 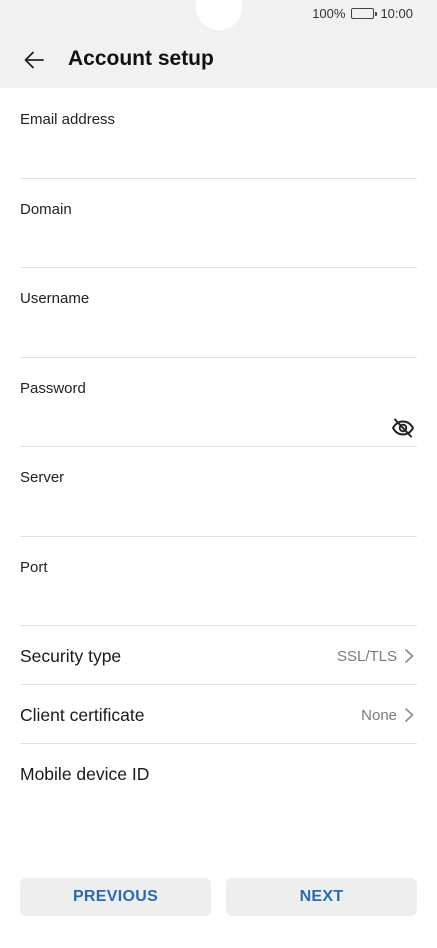 I want to click on server-field-group: Server, so click(x=218, y=492).